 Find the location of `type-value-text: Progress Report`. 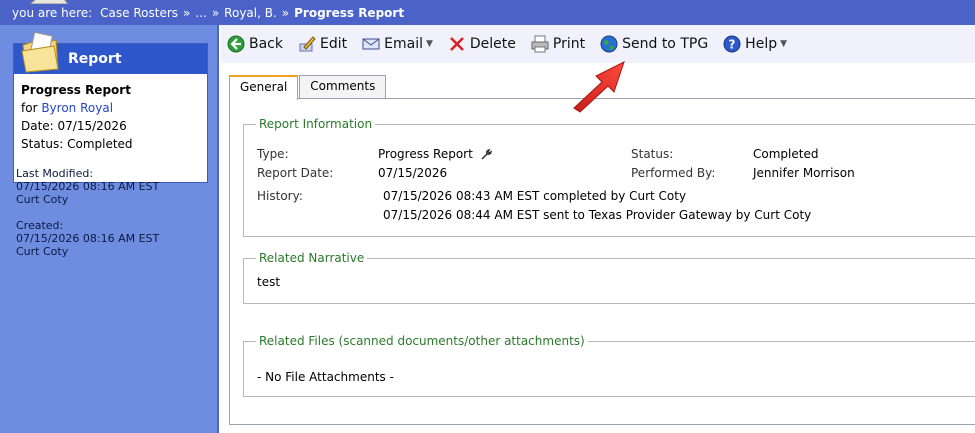

type-value-text: Progress Report is located at coordinates (425, 154).